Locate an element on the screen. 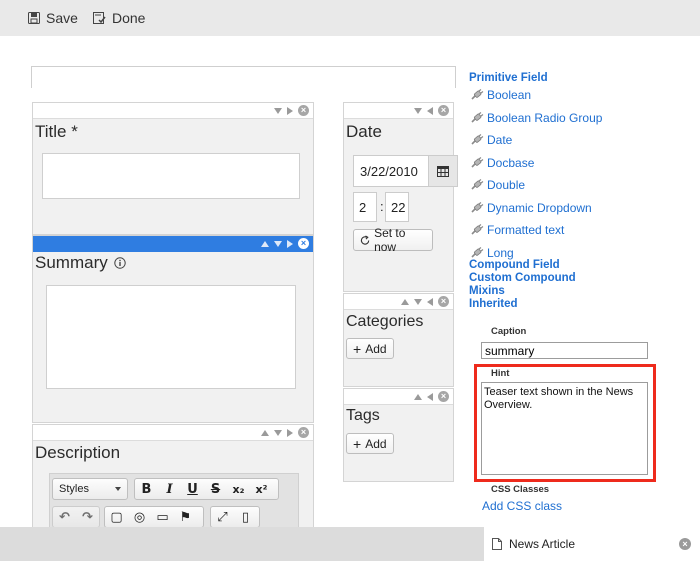 Image resolution: width=700 pixels, height=561 pixels. styles-dropdown: Styles is located at coordinates (90, 489).